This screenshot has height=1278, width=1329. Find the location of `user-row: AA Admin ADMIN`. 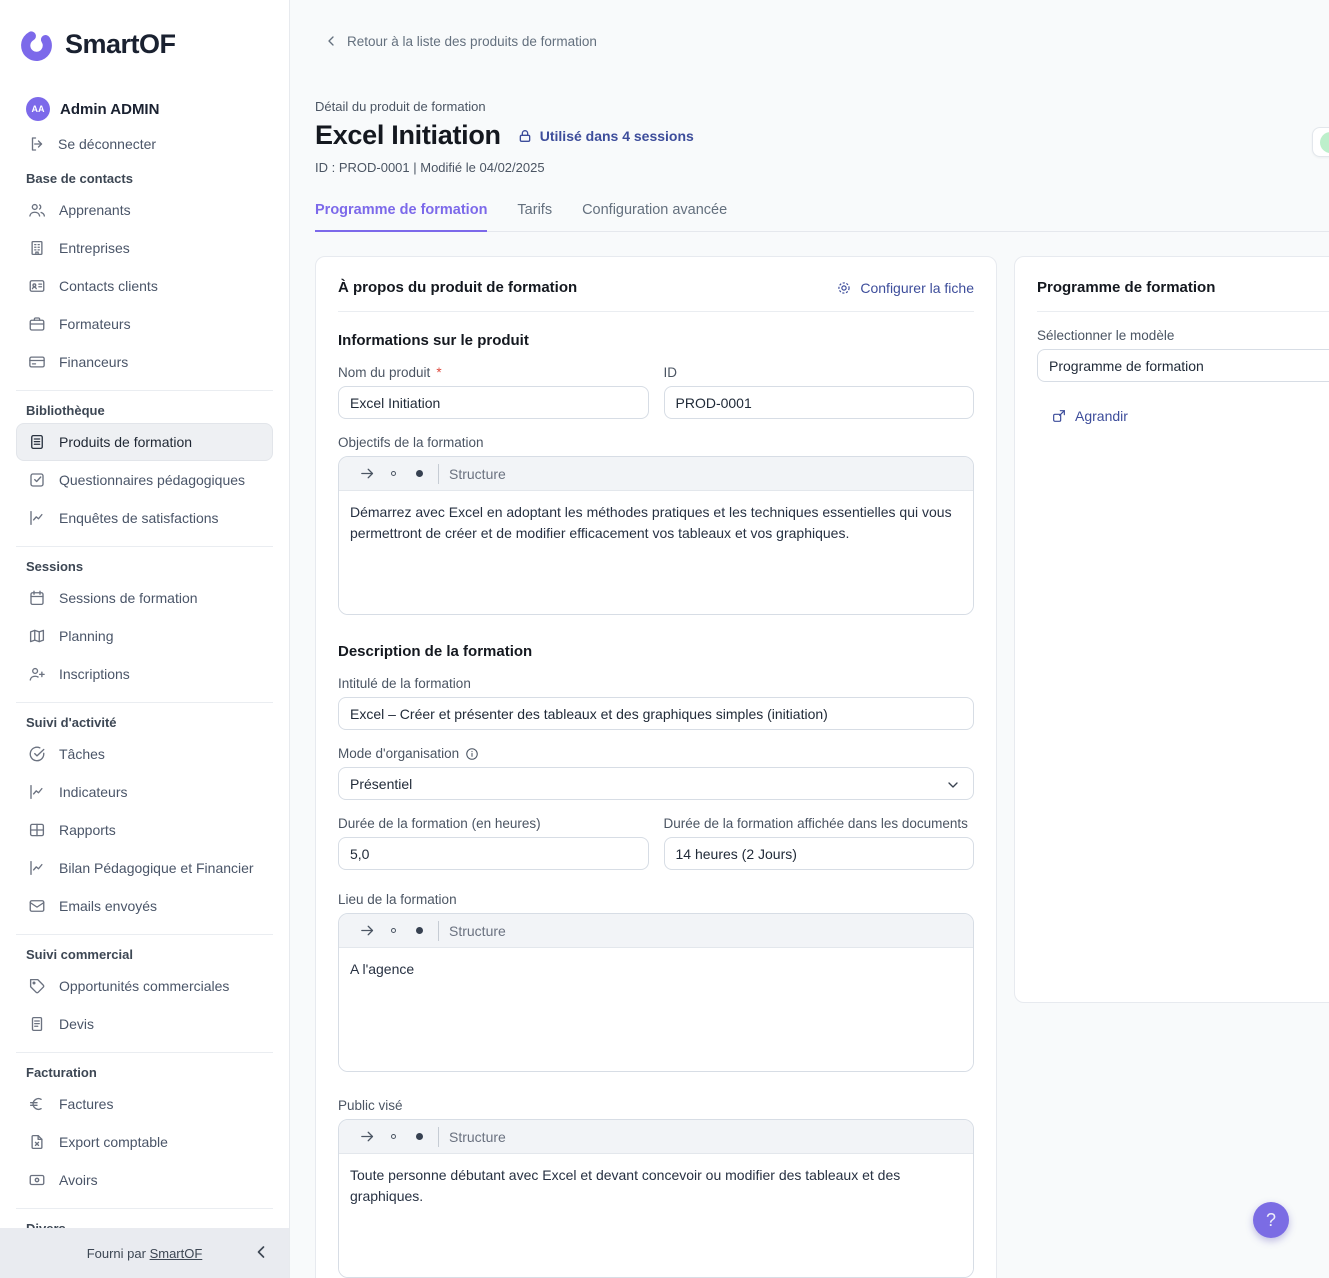

user-row: AA Admin ADMIN is located at coordinates (149, 109).